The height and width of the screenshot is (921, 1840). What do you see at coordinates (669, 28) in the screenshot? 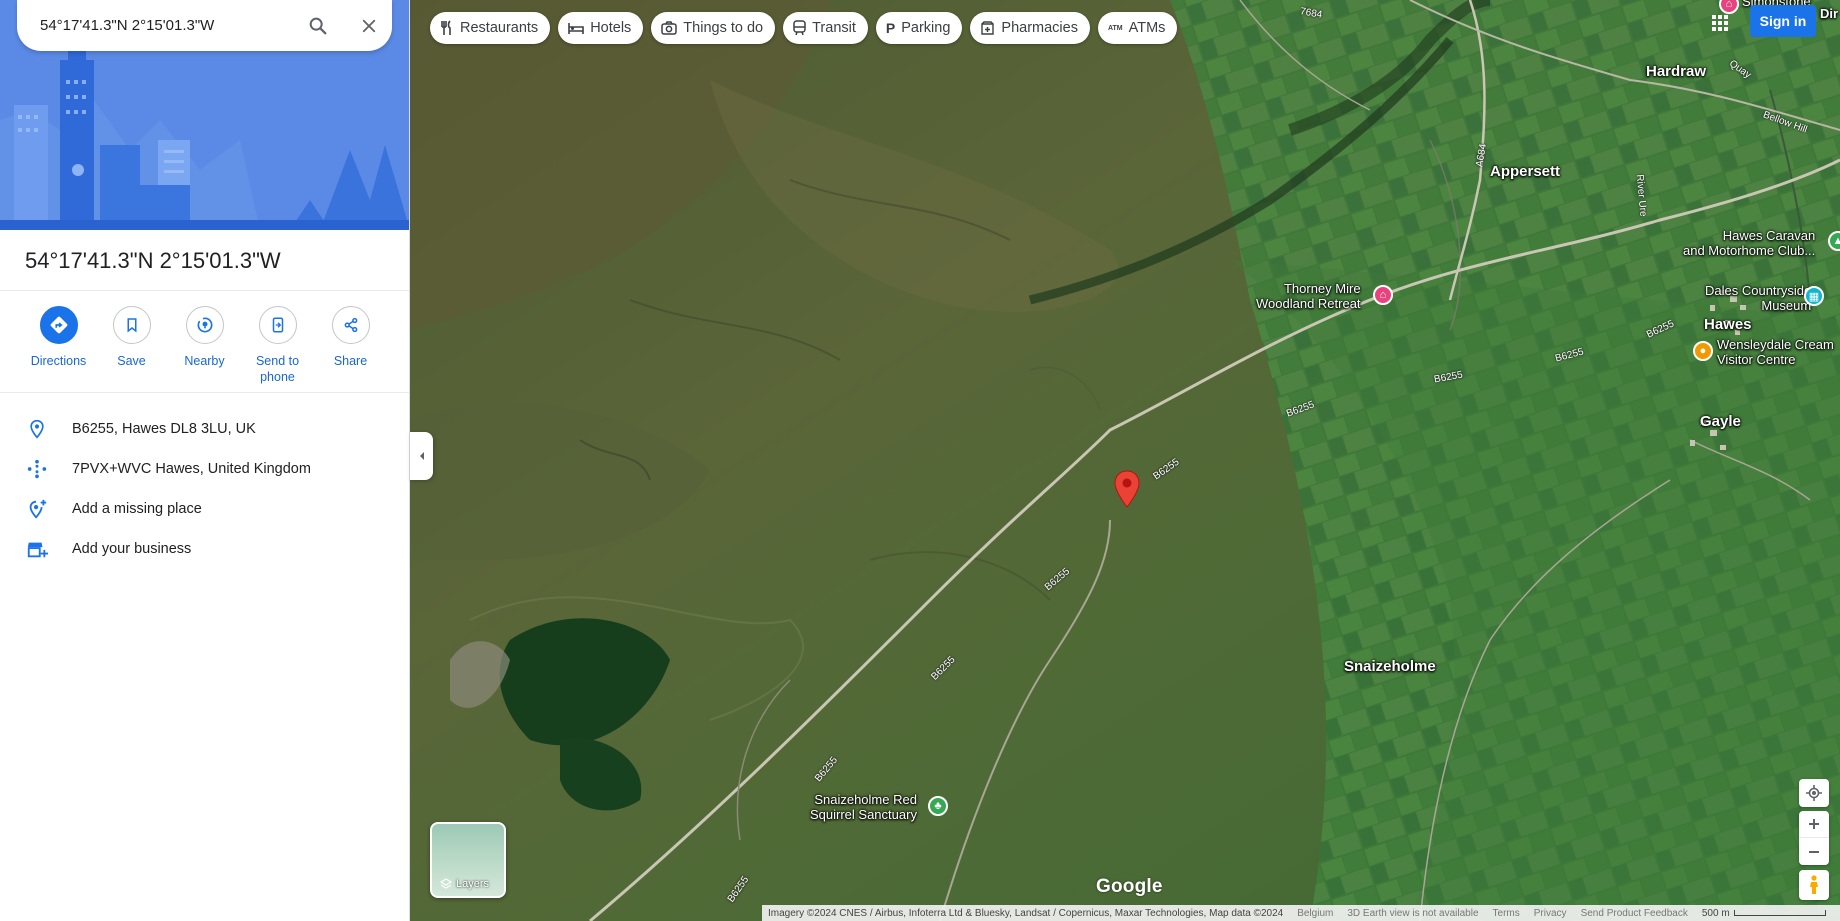
I see `camera-icon` at bounding box center [669, 28].